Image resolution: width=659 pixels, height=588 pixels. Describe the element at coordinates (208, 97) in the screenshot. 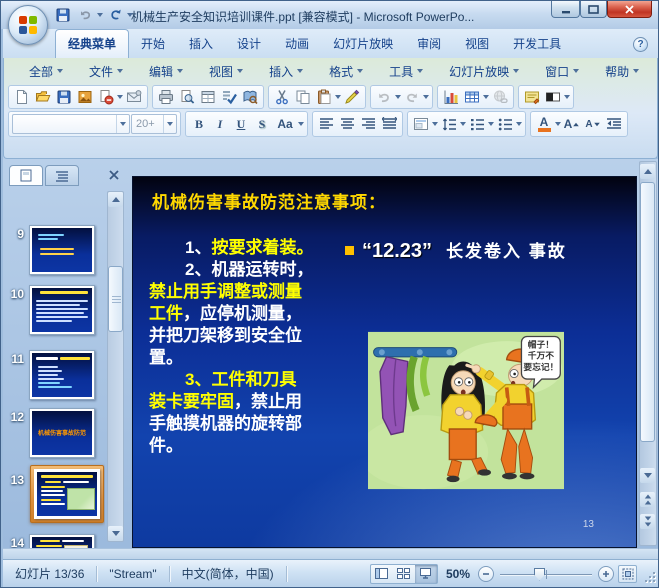

I see `page-setup-button` at that location.